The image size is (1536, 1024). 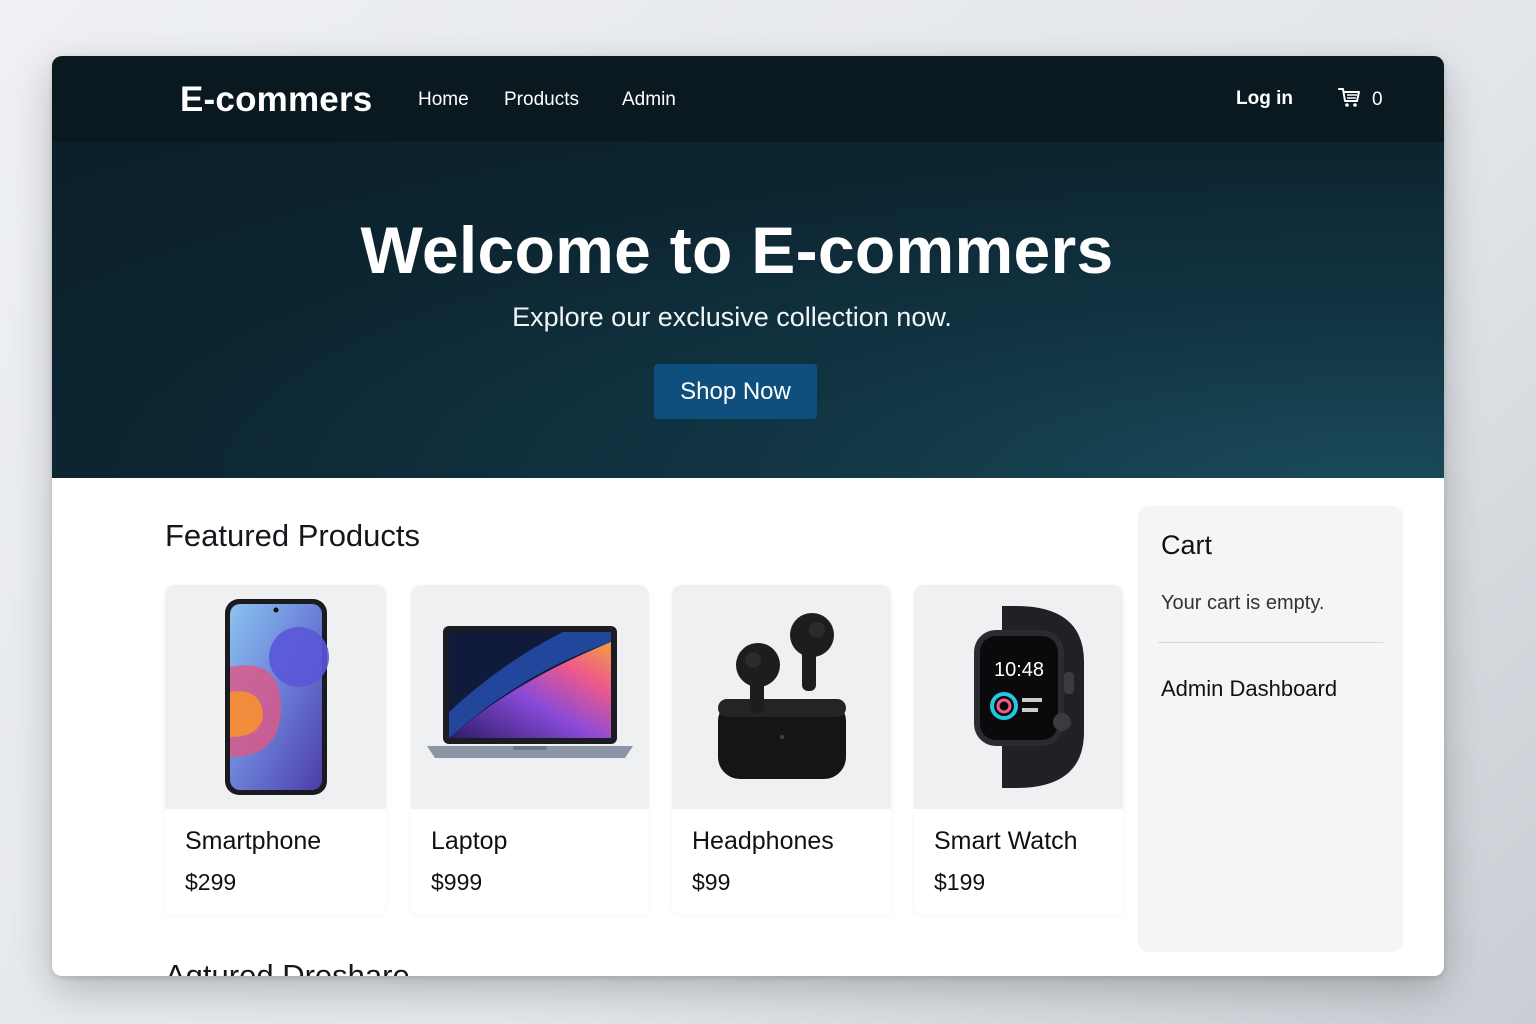 I want to click on product-name: Laptop, so click(x=469, y=841).